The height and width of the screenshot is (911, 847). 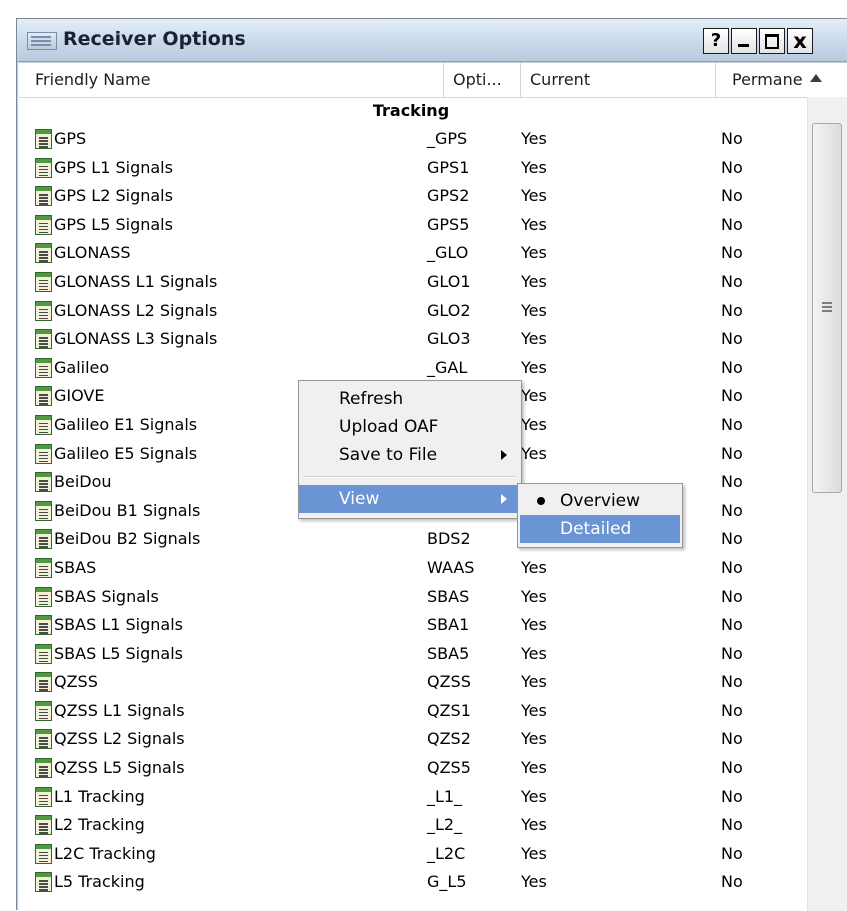 I want to click on title-bar: Receiver Options ? x, so click(x=432, y=40).